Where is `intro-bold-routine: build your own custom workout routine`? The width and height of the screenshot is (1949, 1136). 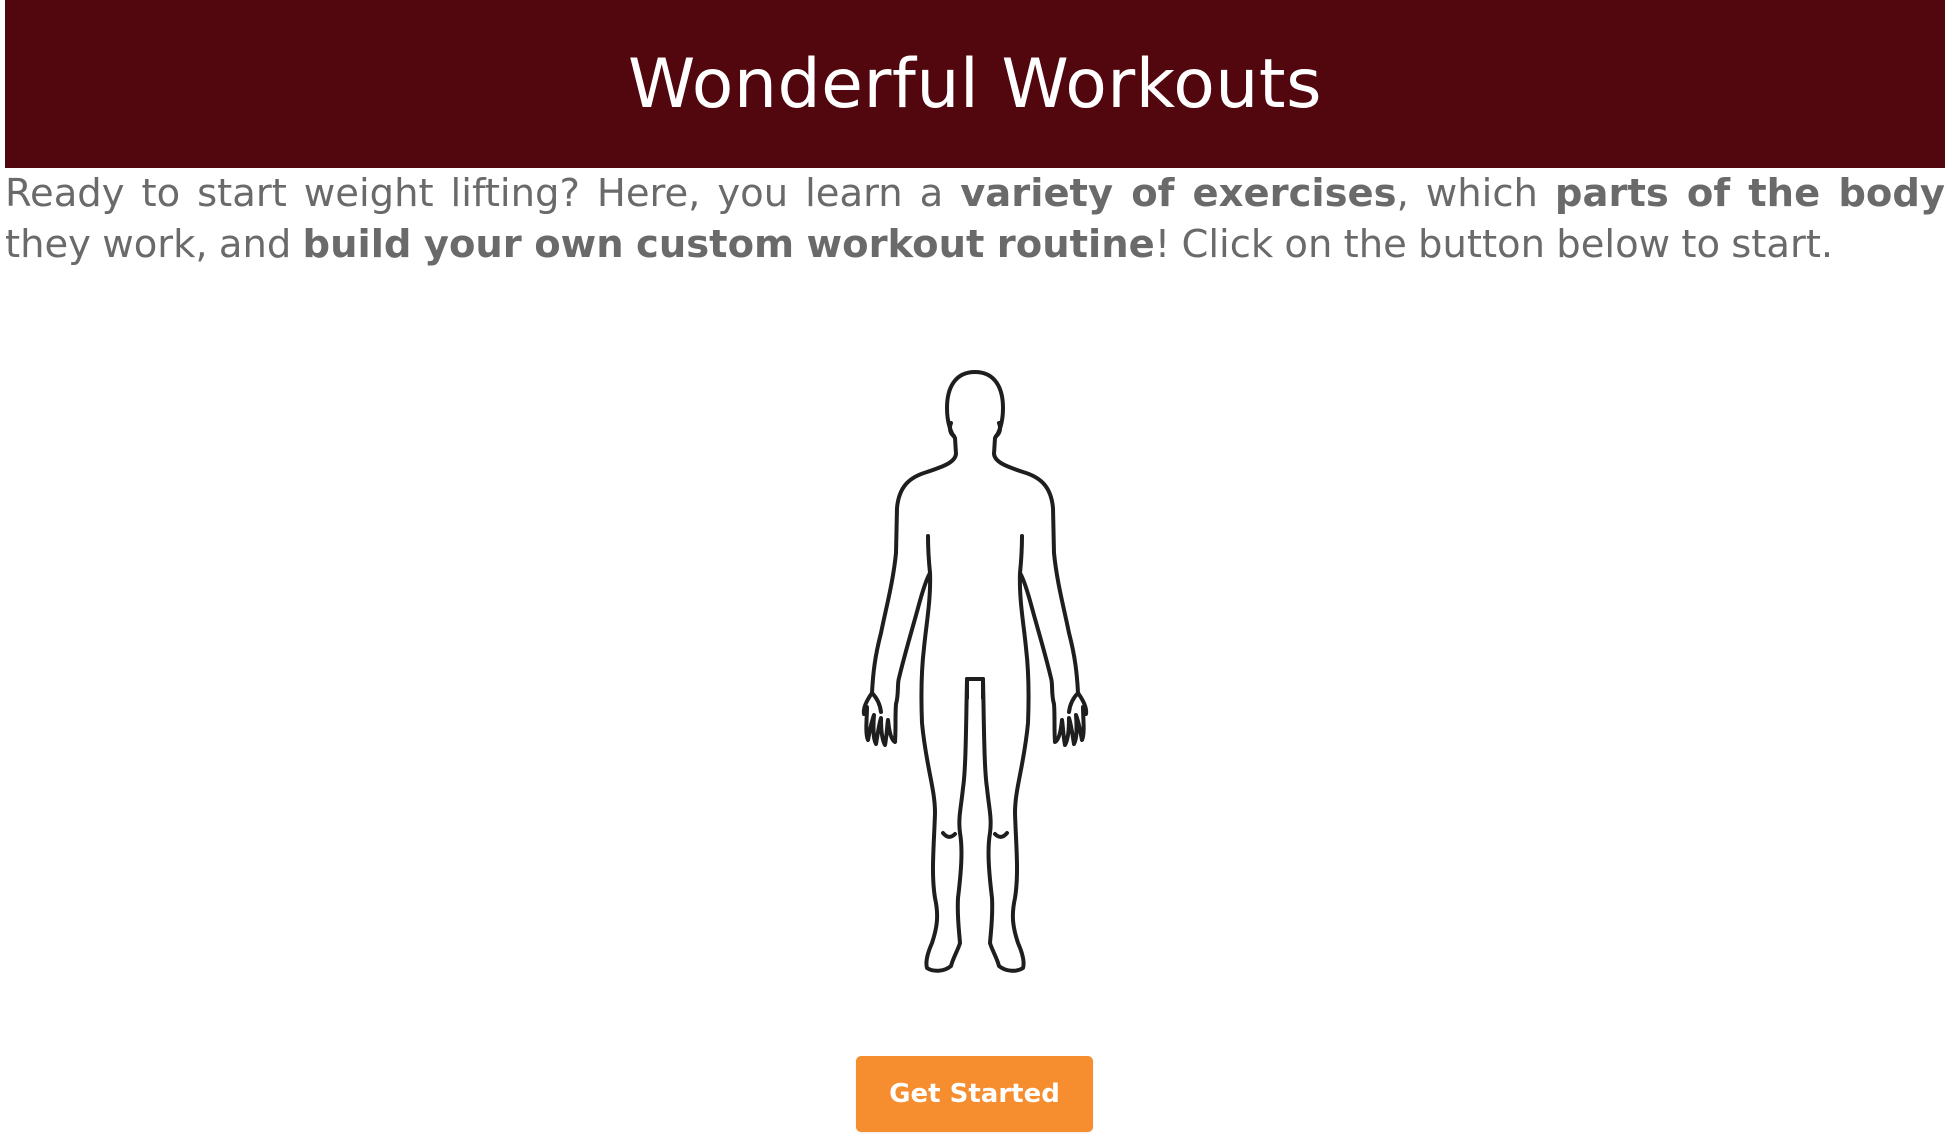
intro-bold-routine: build your own custom workout routine is located at coordinates (728, 244).